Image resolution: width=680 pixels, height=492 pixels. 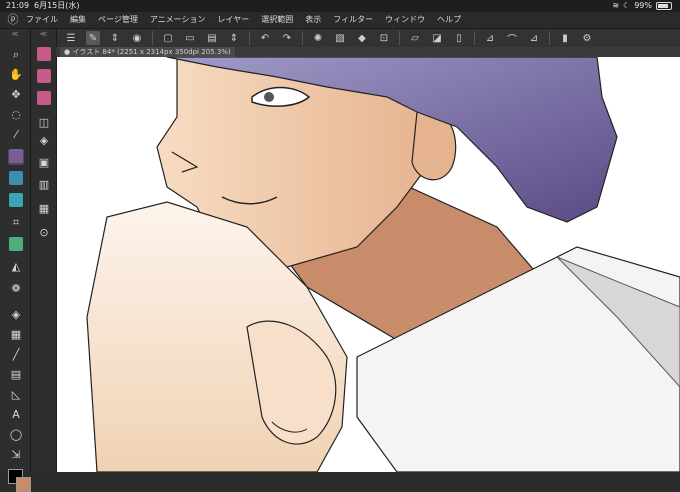 I want to click on clip-studio-logo-icon: ⓟ, so click(x=13, y=20).